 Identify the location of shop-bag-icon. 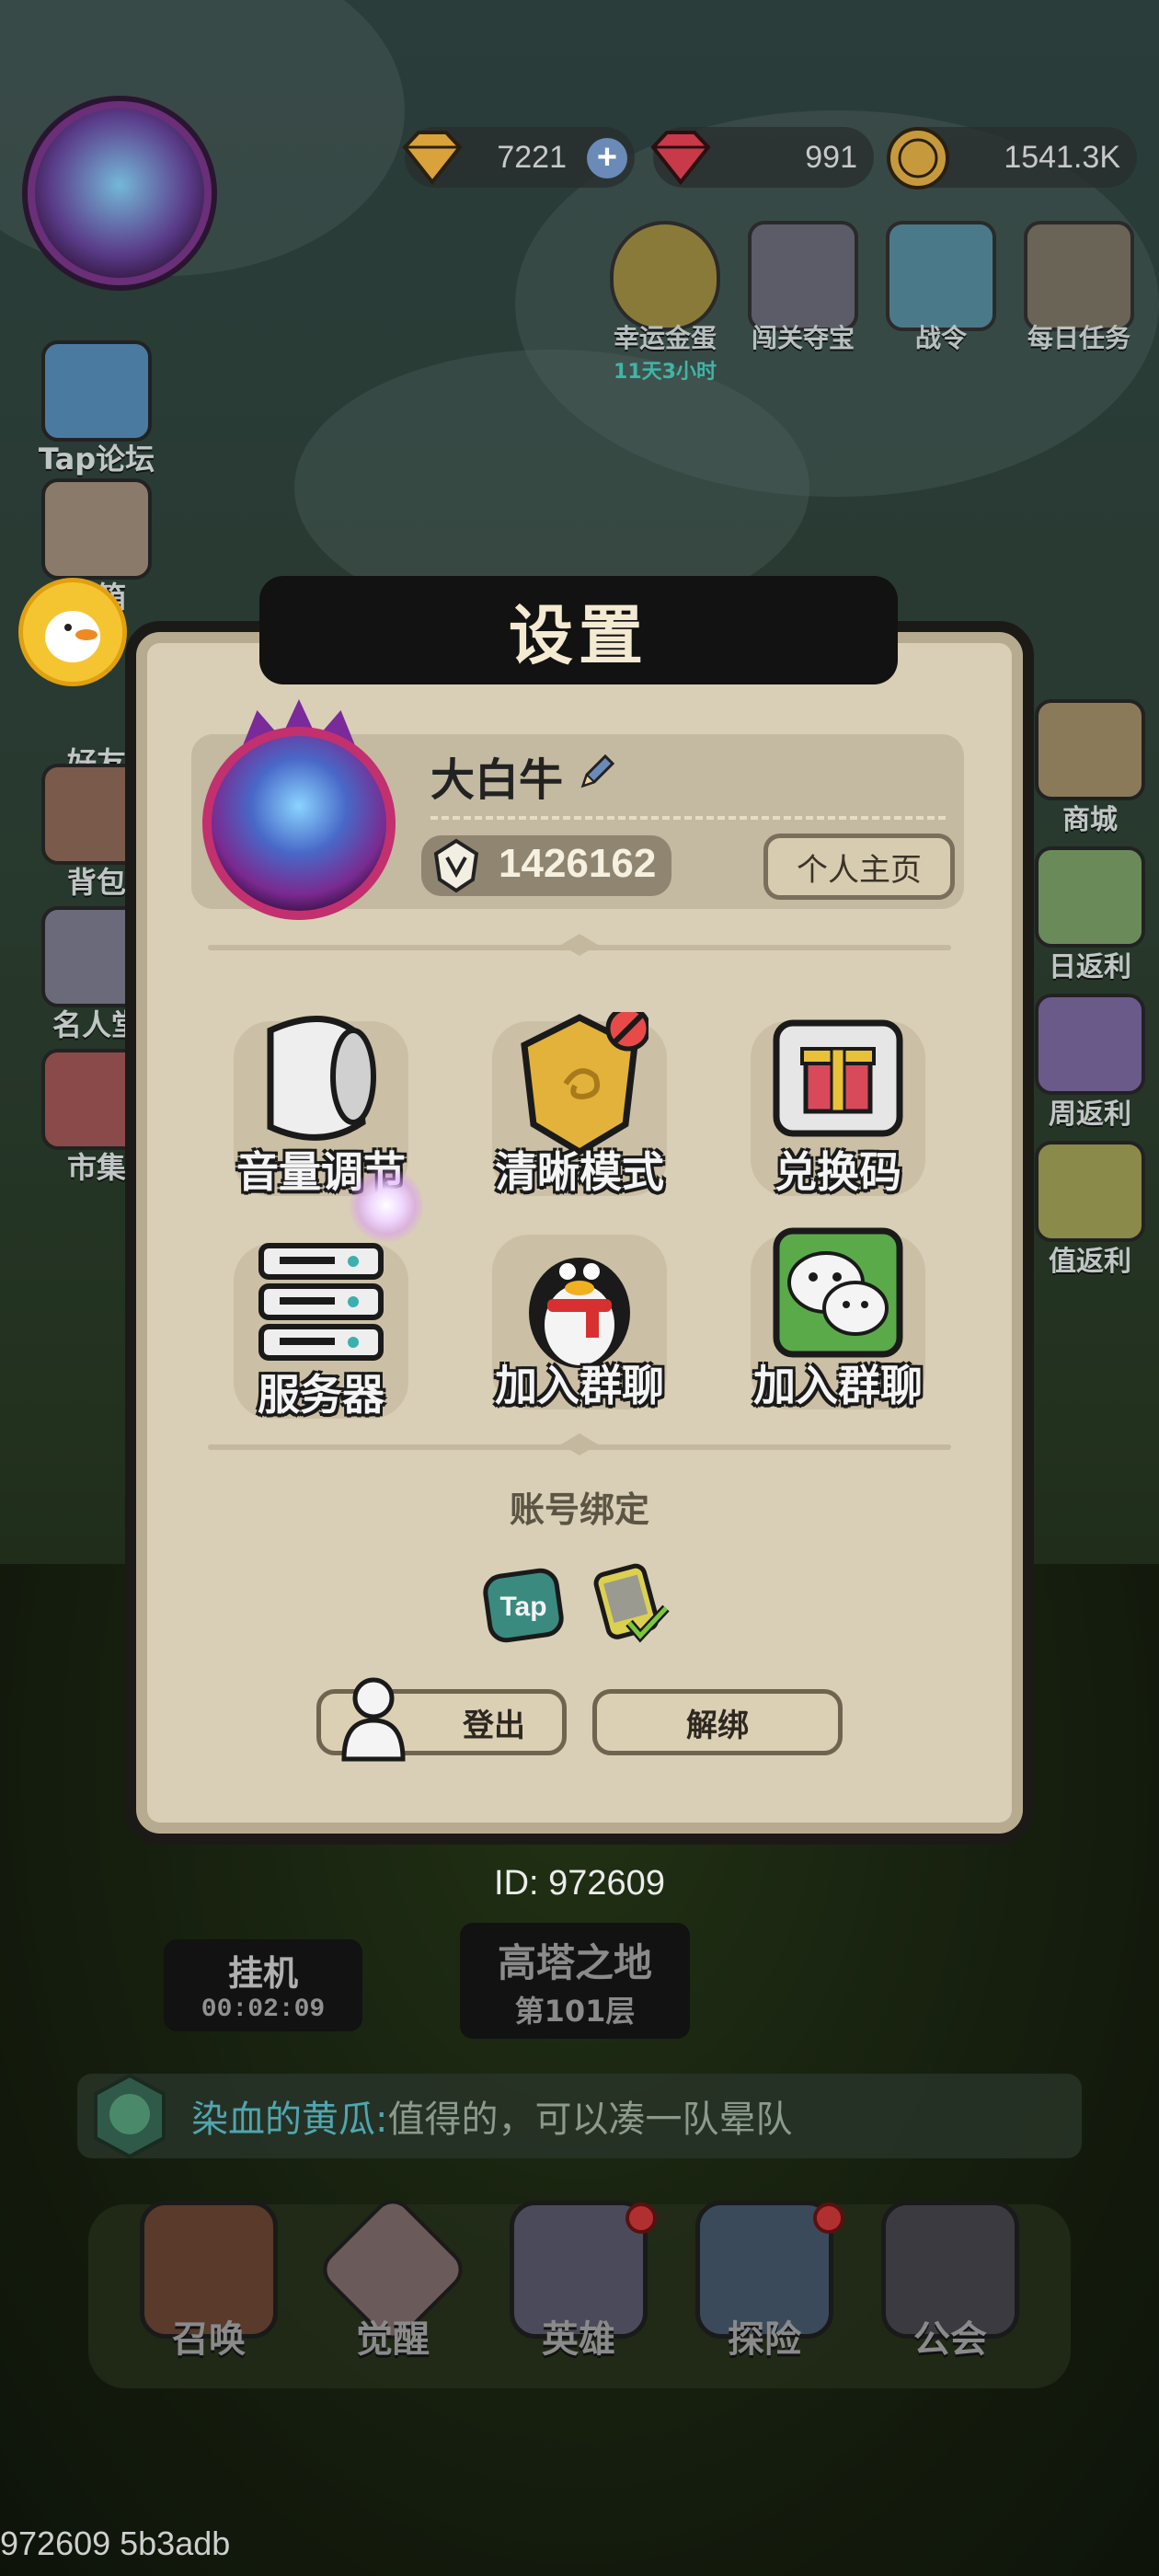
(1090, 749).